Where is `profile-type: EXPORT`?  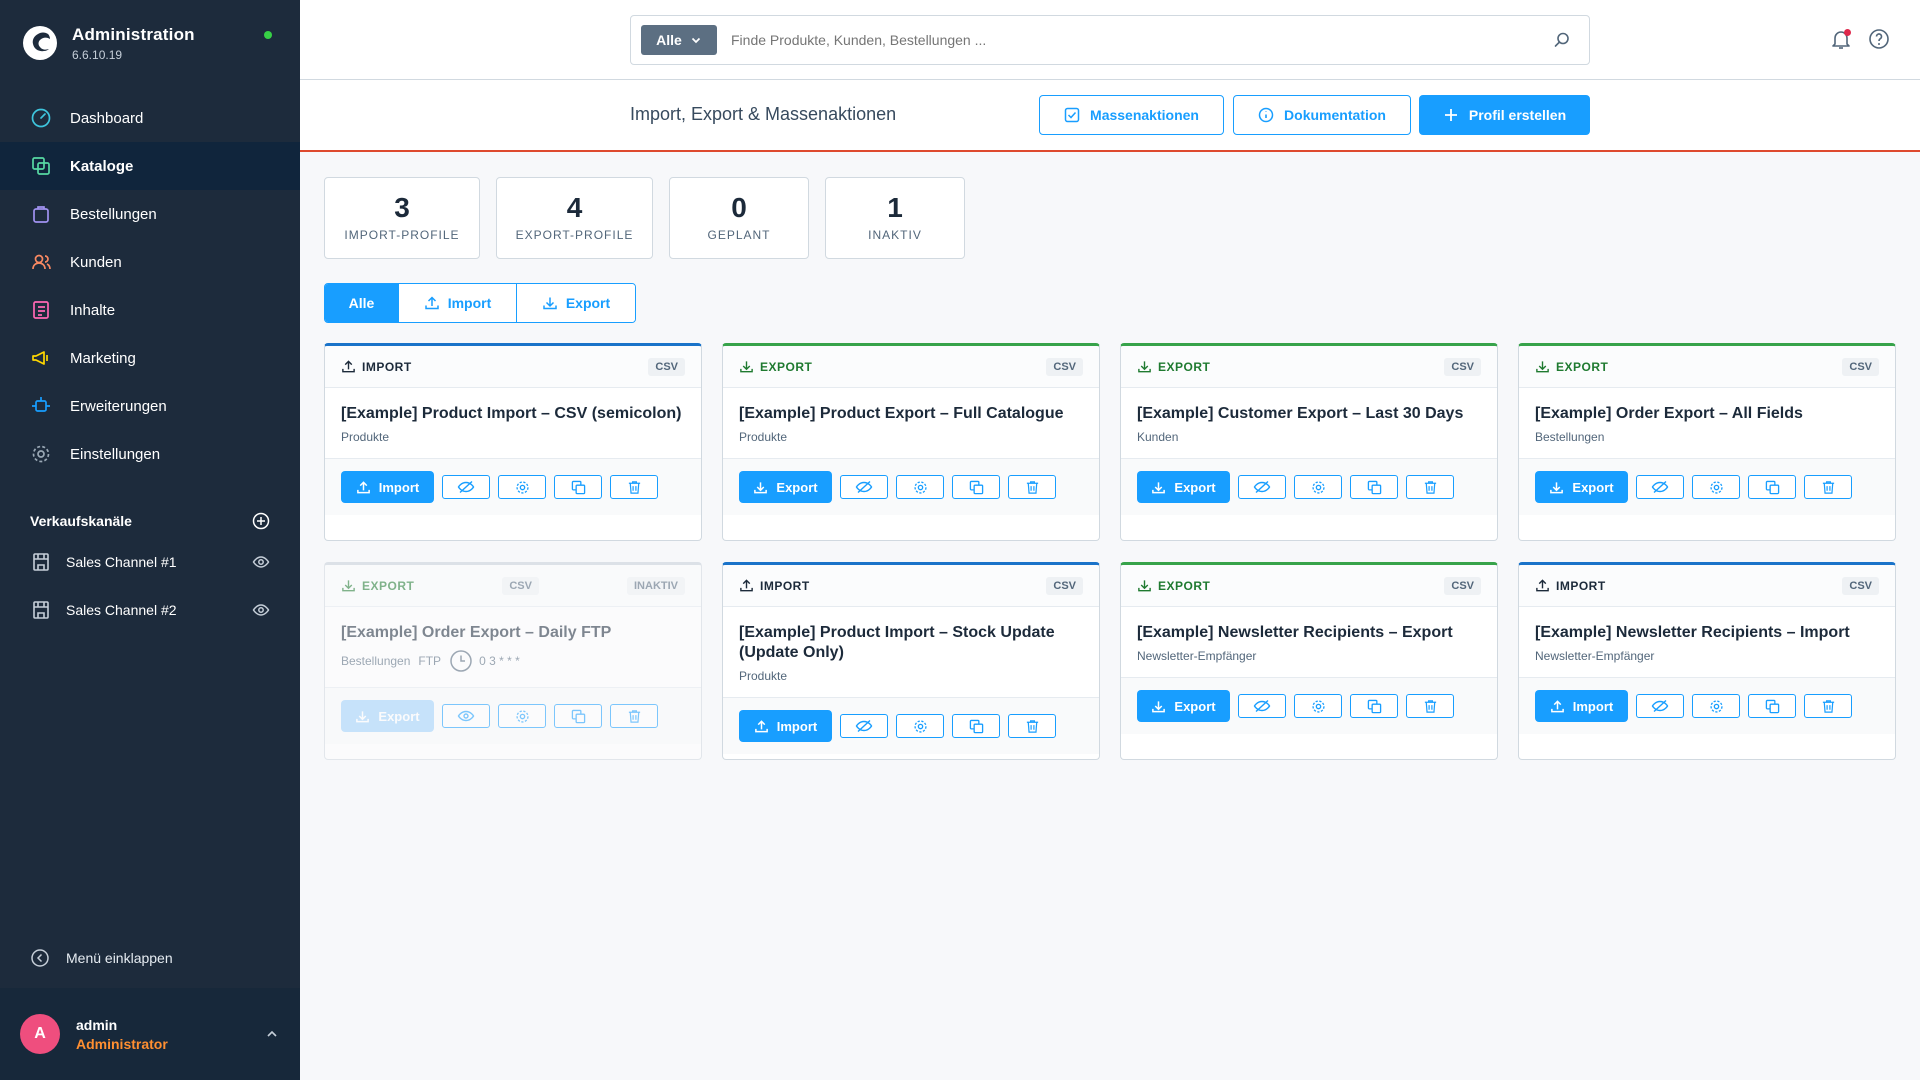 profile-type: EXPORT is located at coordinates (1173, 585).